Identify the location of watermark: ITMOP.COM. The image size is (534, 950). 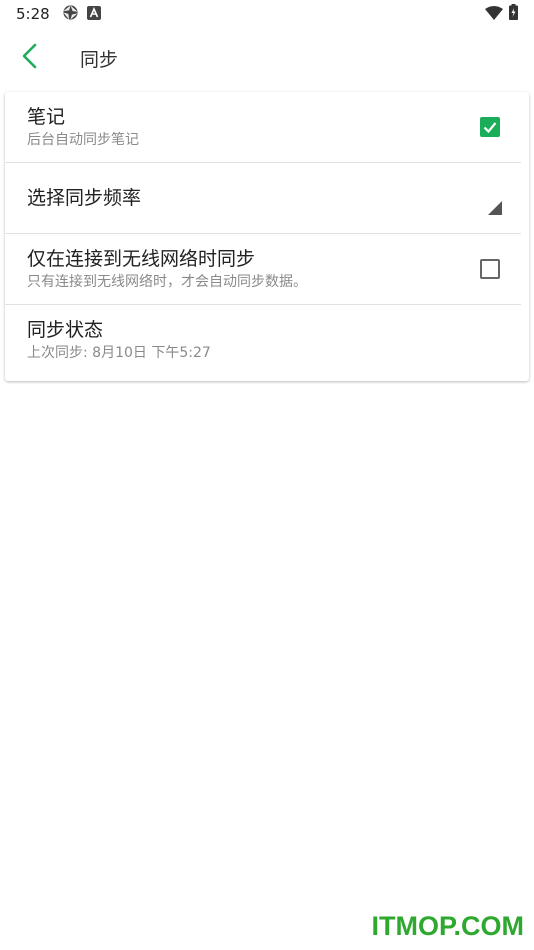
(447, 926).